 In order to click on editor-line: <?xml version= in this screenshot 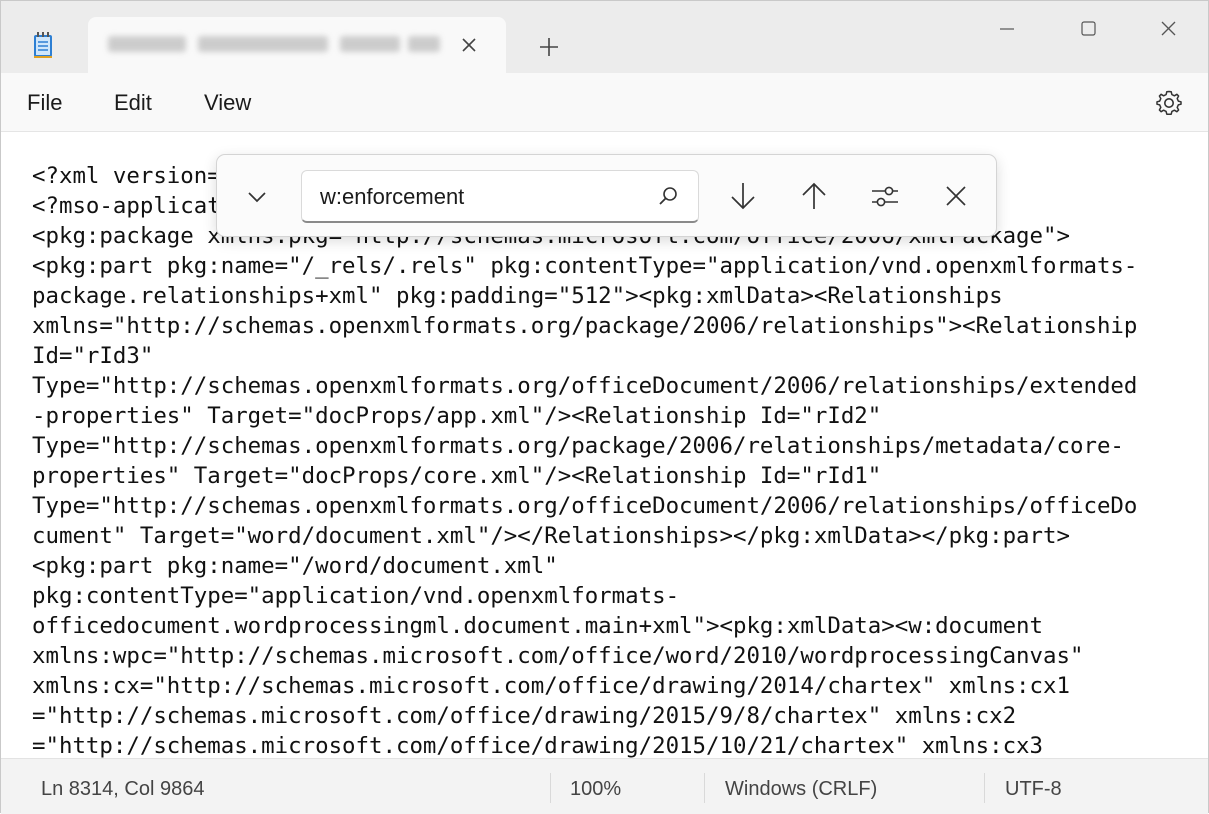, I will do `click(126, 176)`.